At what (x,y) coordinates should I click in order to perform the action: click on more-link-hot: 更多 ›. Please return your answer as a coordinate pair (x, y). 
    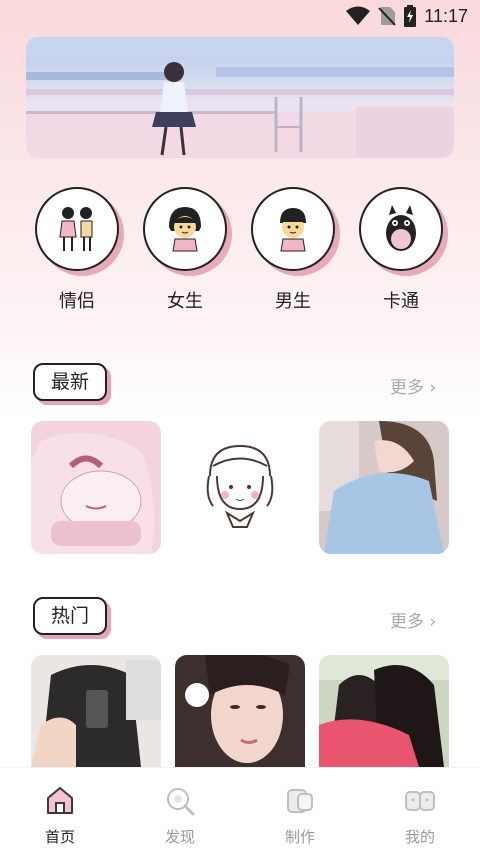
    Looking at the image, I should click on (413, 619).